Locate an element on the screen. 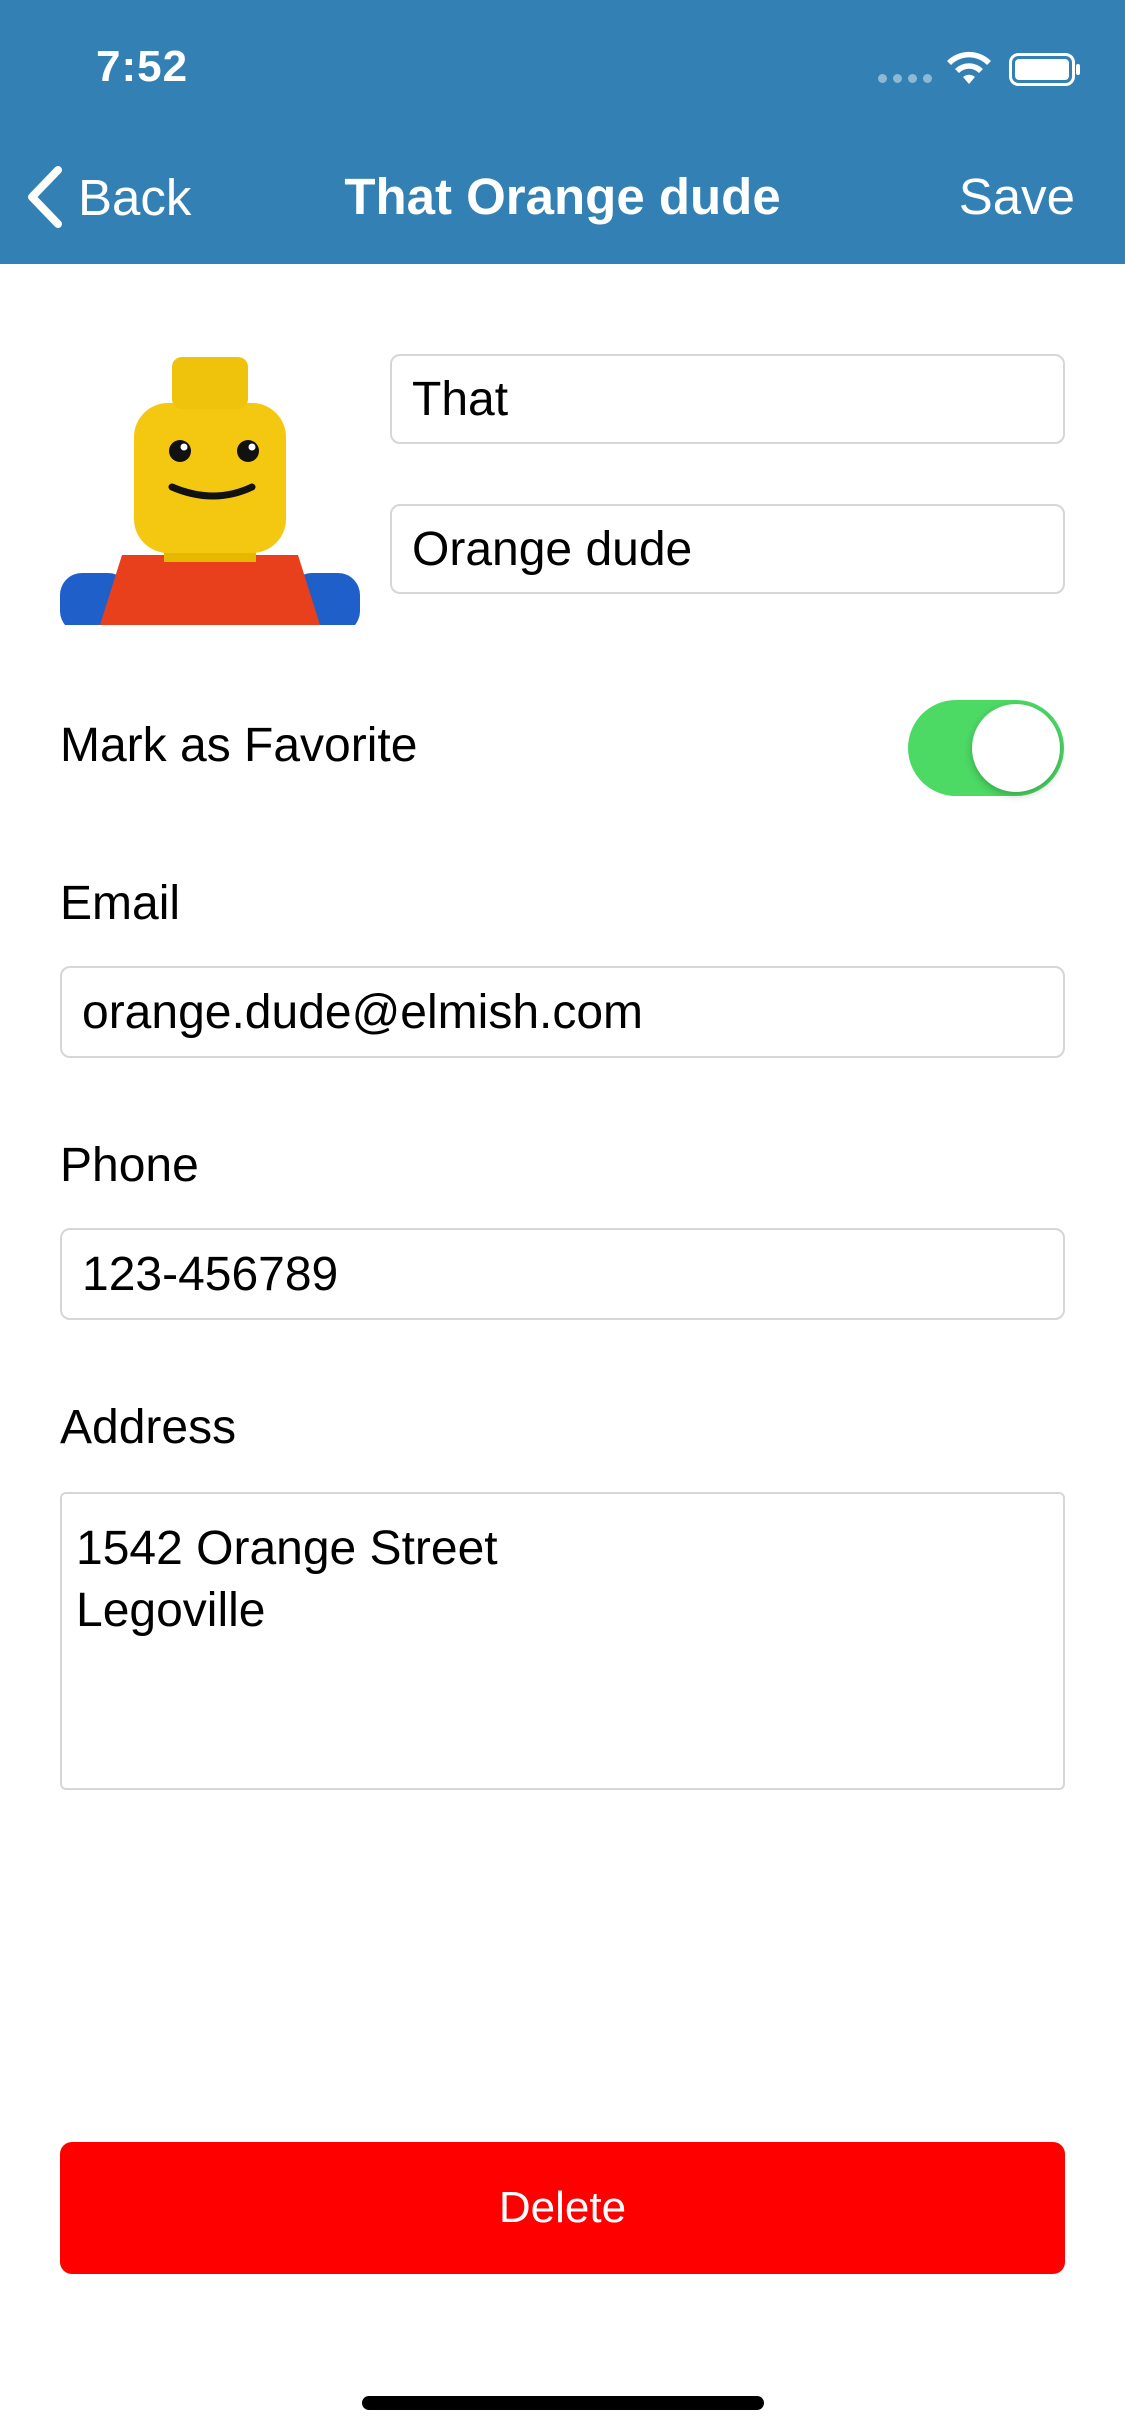 The width and height of the screenshot is (1125, 2436). battery-icon is located at coordinates (1044, 69).